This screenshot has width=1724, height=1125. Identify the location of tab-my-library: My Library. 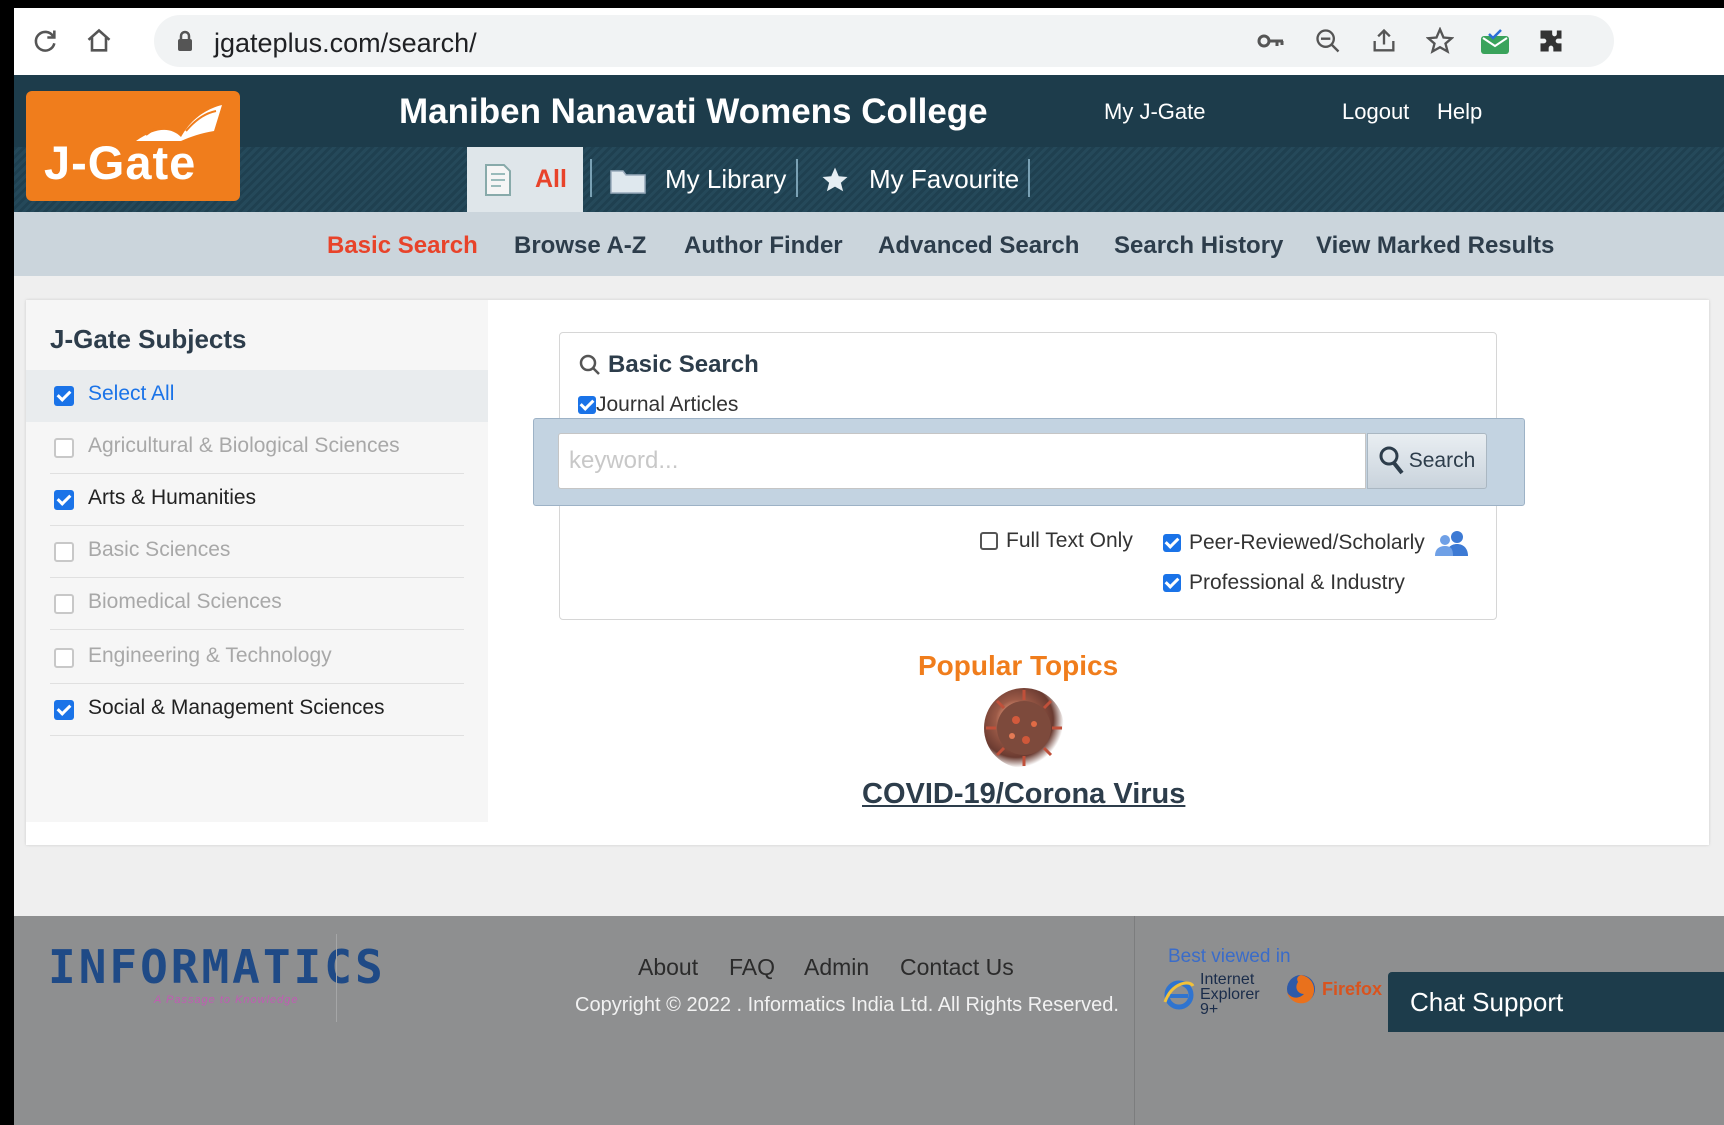
(699, 179).